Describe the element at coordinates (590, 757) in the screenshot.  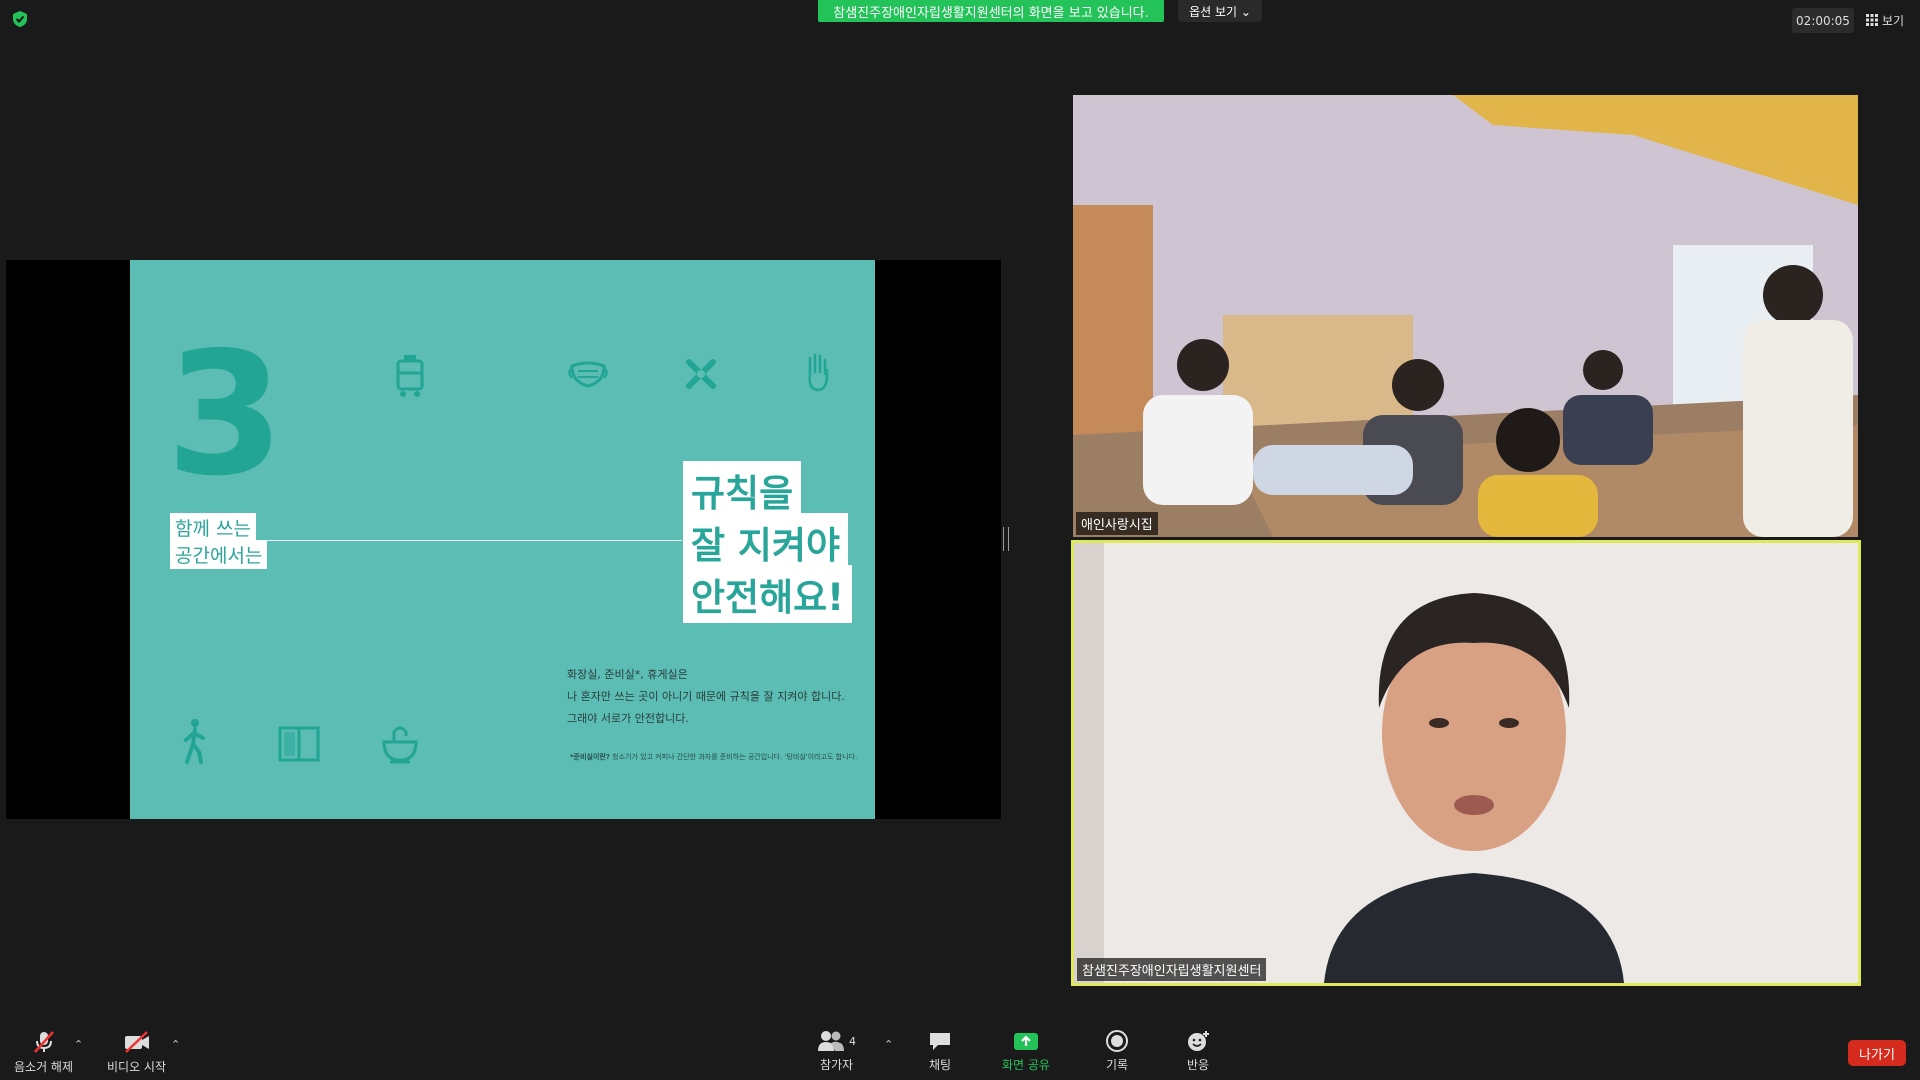
I see `footnote-bold: *준비실이란?` at that location.